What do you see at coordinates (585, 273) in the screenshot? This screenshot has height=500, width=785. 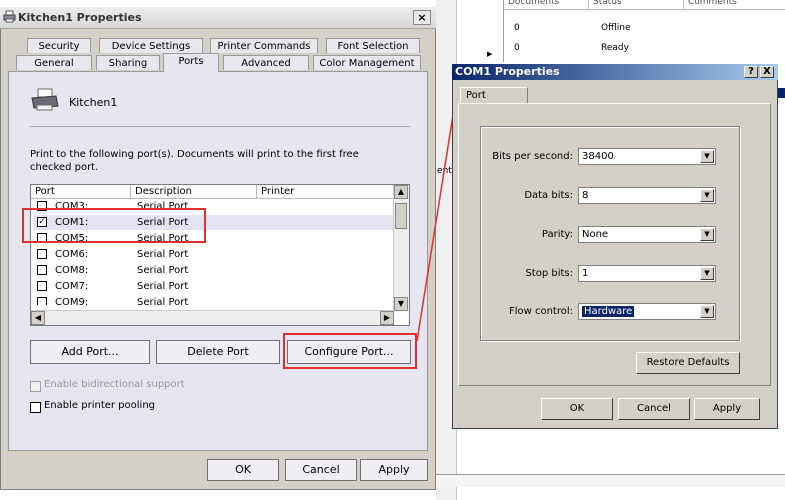 I see `stop-bits-value: 1` at bounding box center [585, 273].